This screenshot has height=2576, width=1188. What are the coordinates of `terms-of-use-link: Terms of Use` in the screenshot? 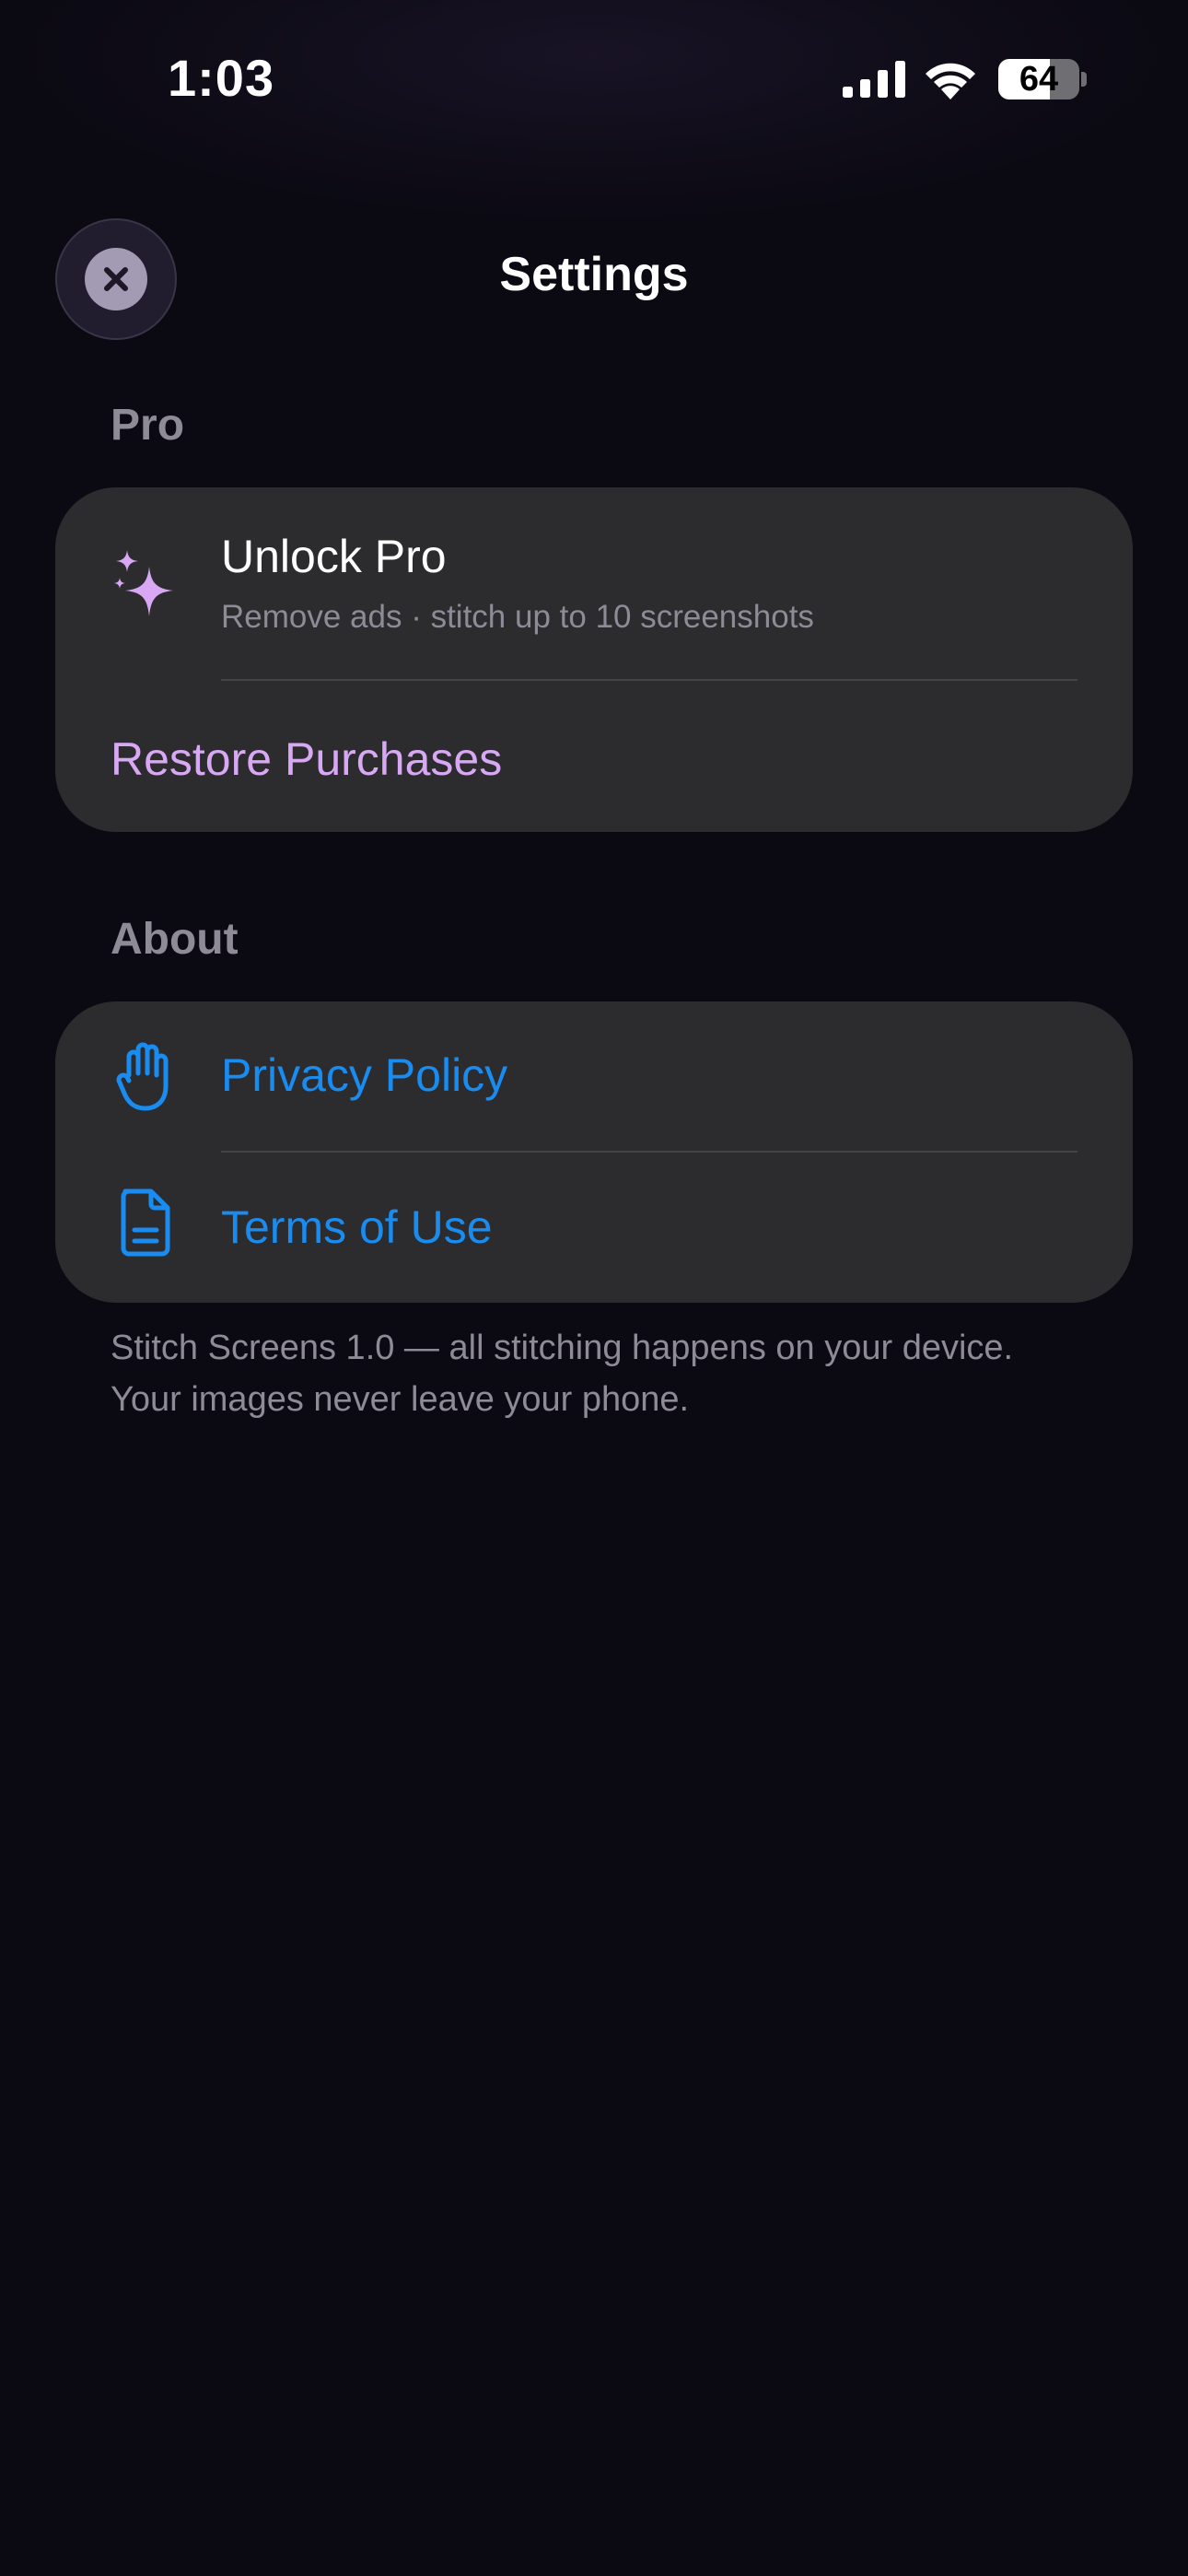 It's located at (594, 1228).